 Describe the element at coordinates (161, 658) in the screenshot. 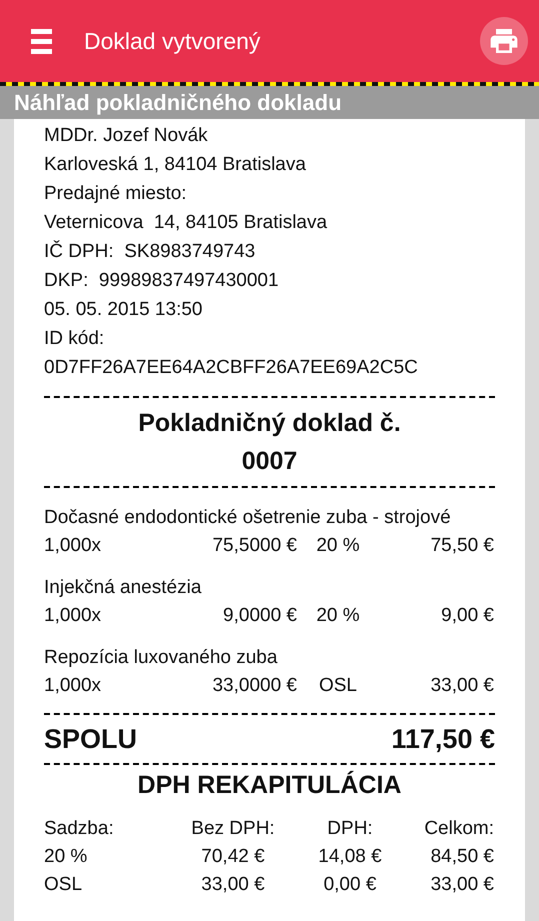

I see `item-name: Repozícia luxovaného zuba` at that location.